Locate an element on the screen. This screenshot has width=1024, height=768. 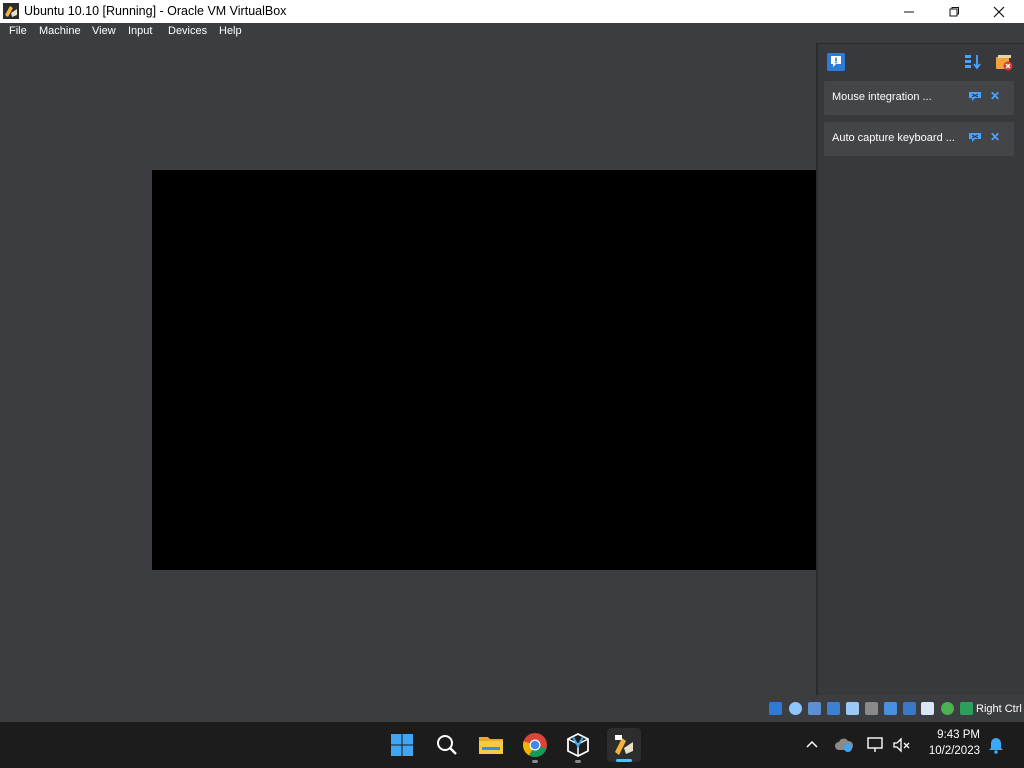
cloud-icon is located at coordinates (844, 745).